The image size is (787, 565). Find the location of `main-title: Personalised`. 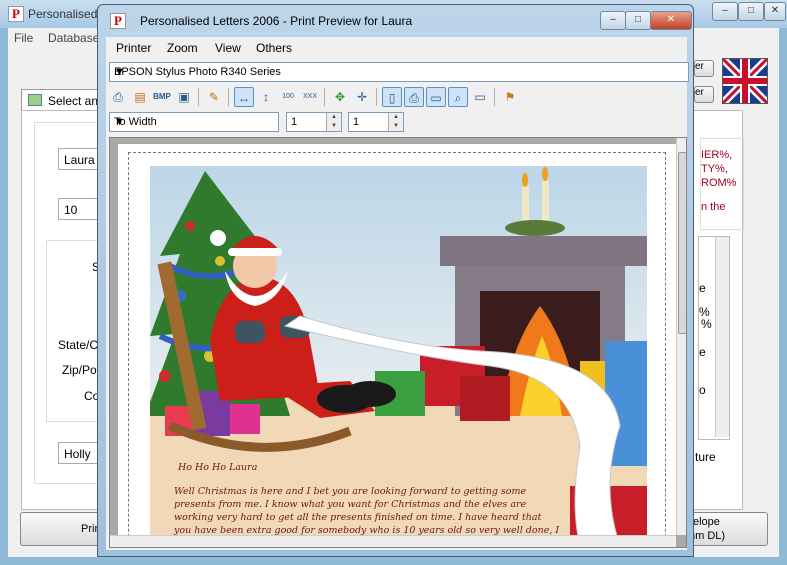

main-title: Personalised is located at coordinates (63, 14).